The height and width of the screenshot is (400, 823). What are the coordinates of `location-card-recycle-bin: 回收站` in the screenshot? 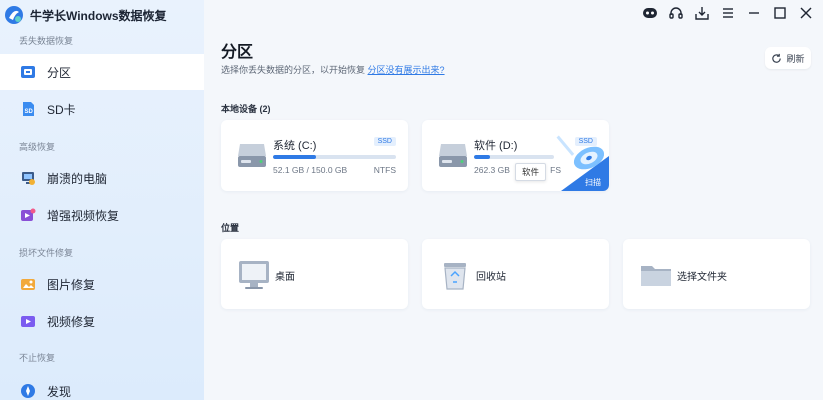 It's located at (515, 274).